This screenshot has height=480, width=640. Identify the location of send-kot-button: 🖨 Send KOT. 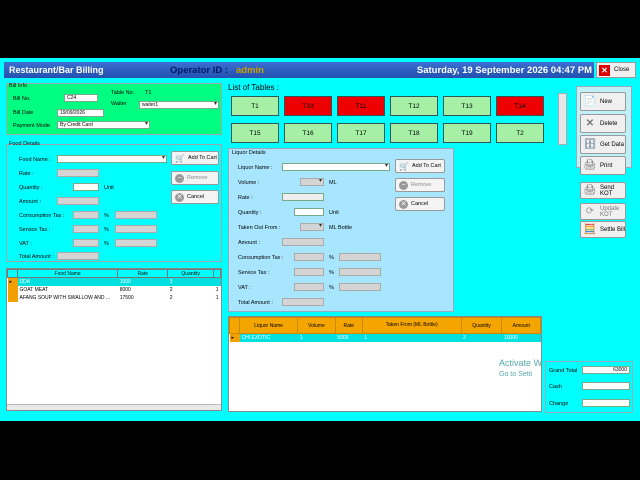
(603, 190).